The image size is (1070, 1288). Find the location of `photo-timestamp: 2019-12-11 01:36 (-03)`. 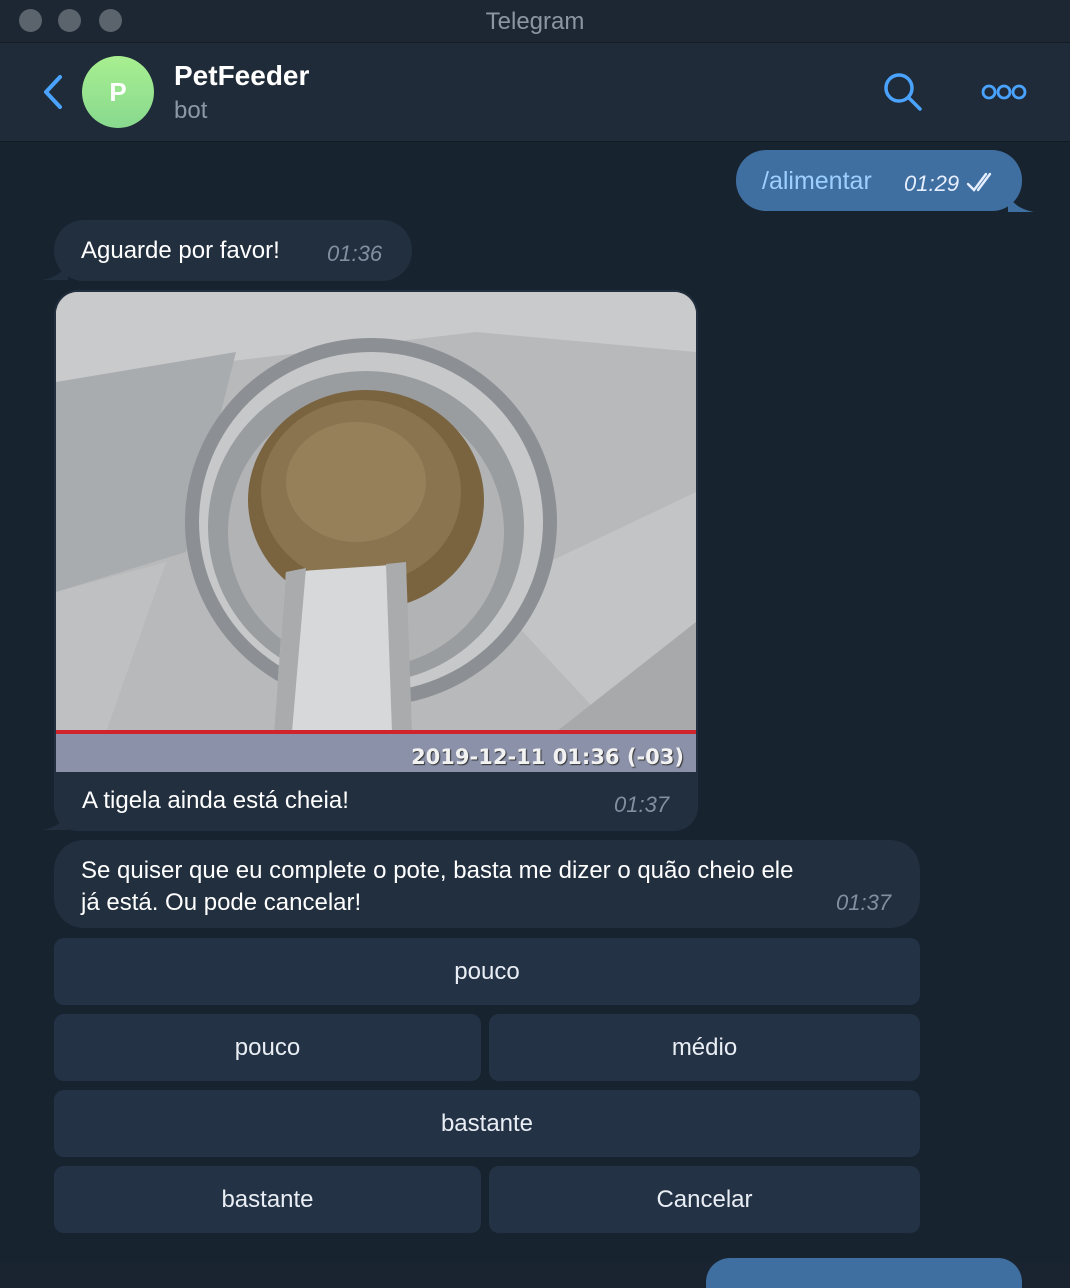

photo-timestamp: 2019-12-11 01:36 (-03) is located at coordinates (547, 757).